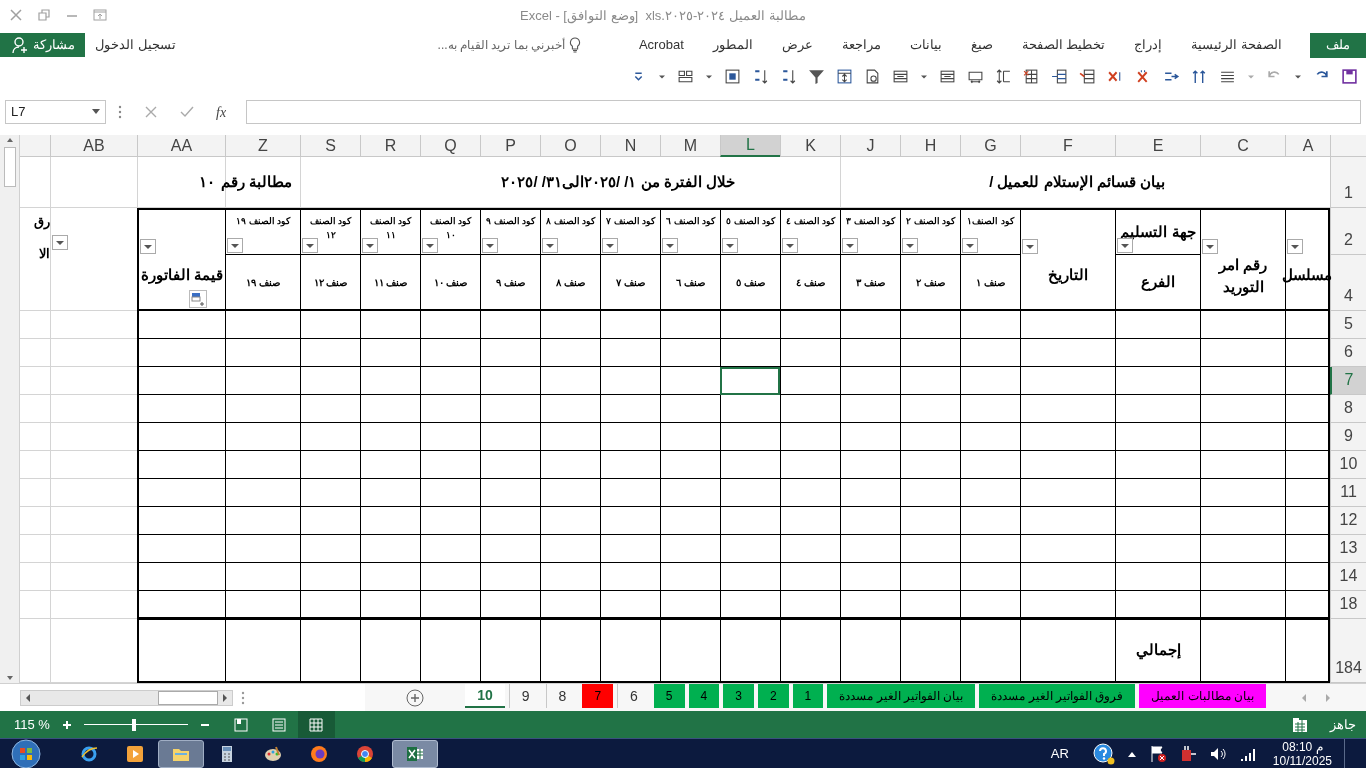 This screenshot has height=768, width=1366. I want to click on row-header: 12, so click(1348, 521).